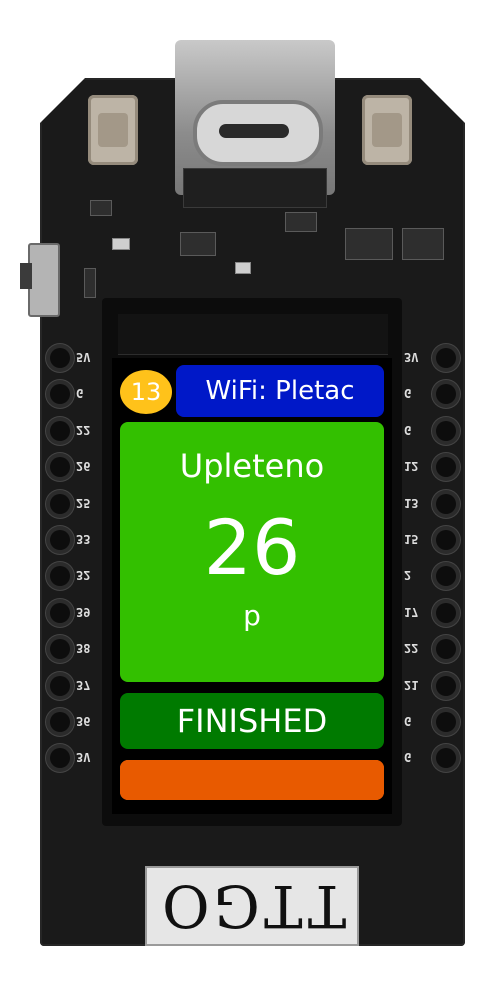 This screenshot has width=498, height=1000. I want to click on right-pin-header: 3V G G 12 13 15 2 17 22 21 G G, so click(430, 558).